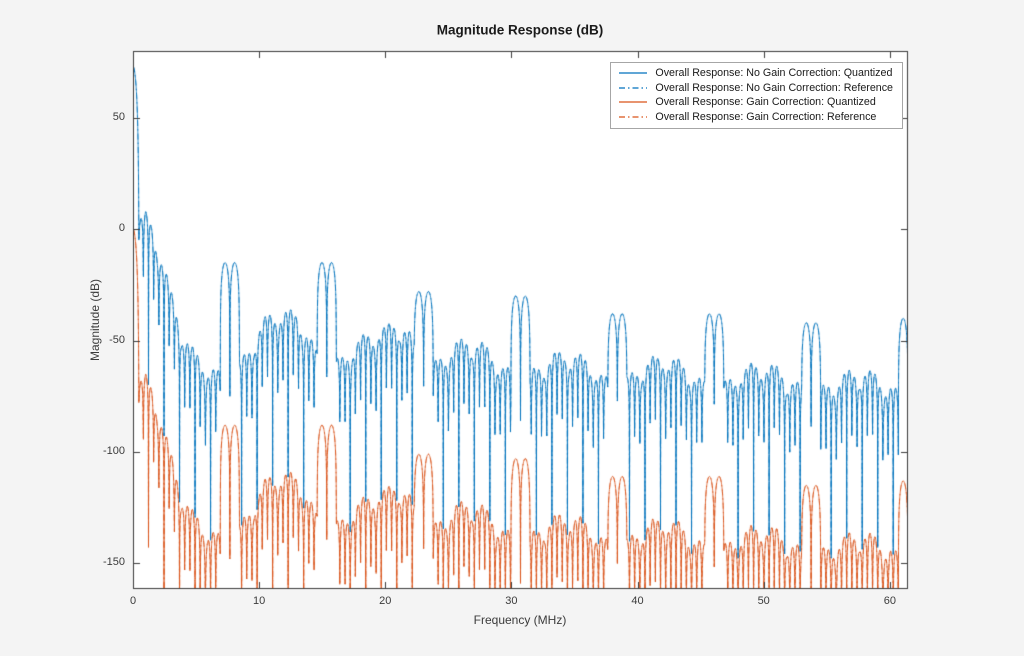  I want to click on x-tick-label: 10, so click(259, 601).